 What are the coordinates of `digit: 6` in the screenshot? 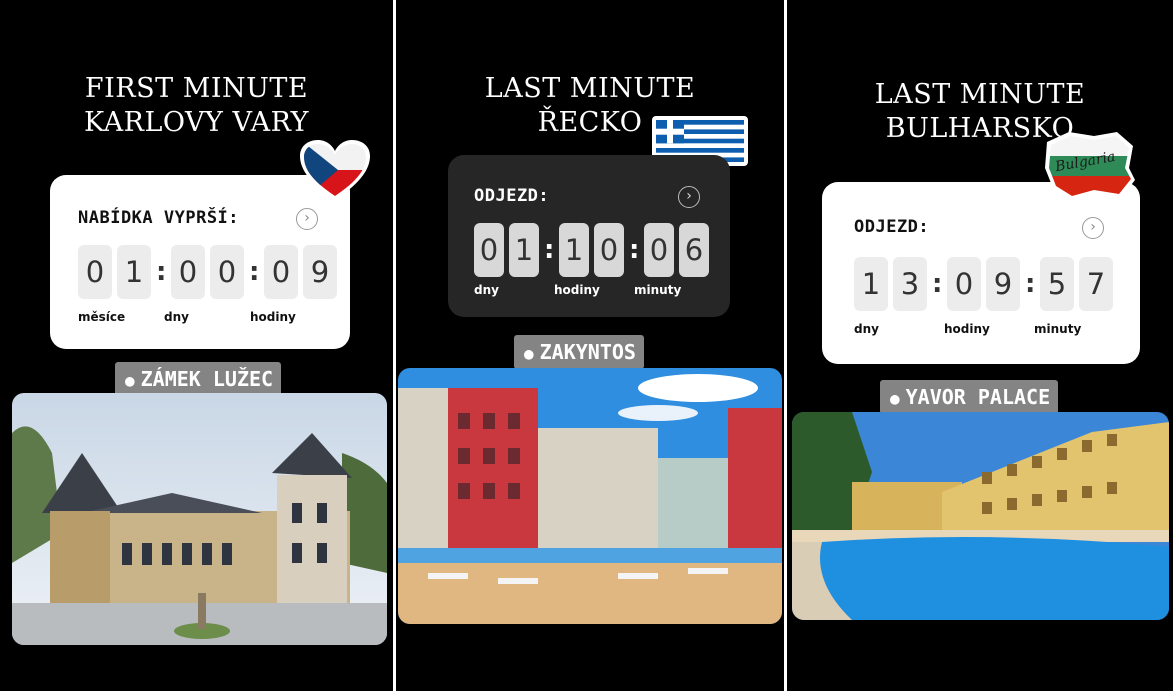 It's located at (694, 250).